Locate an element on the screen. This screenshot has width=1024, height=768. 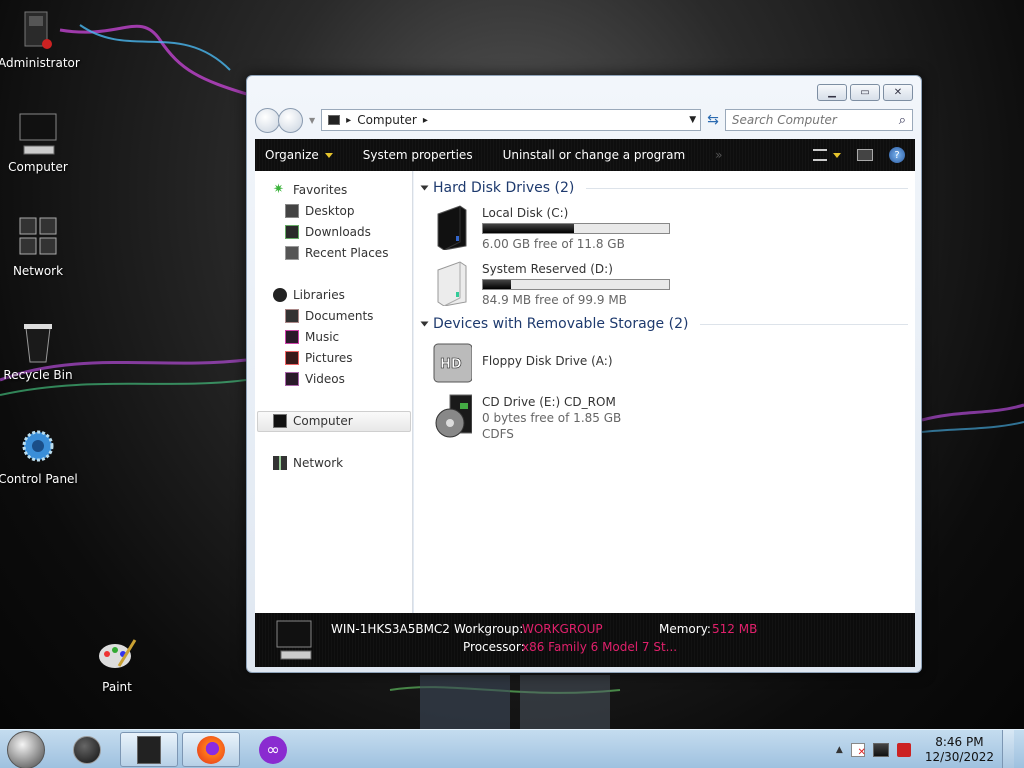
sidebar-item-desktop: Desktop is located at coordinates (320, 211).